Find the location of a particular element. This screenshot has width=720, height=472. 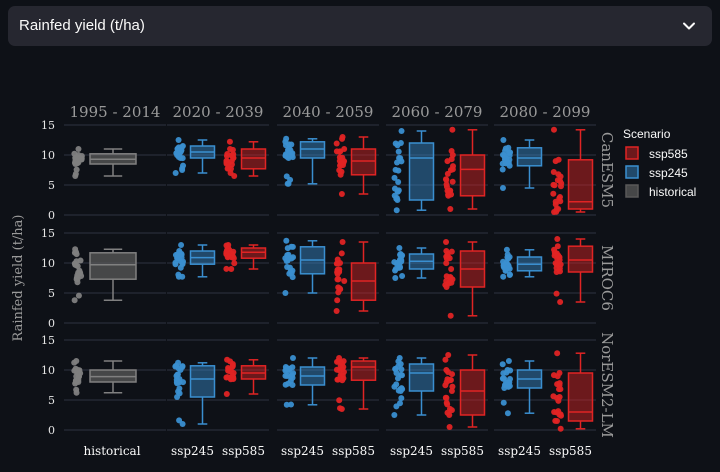

y-axis-label: Rainfed yield (t/ha) is located at coordinates (18, 277).